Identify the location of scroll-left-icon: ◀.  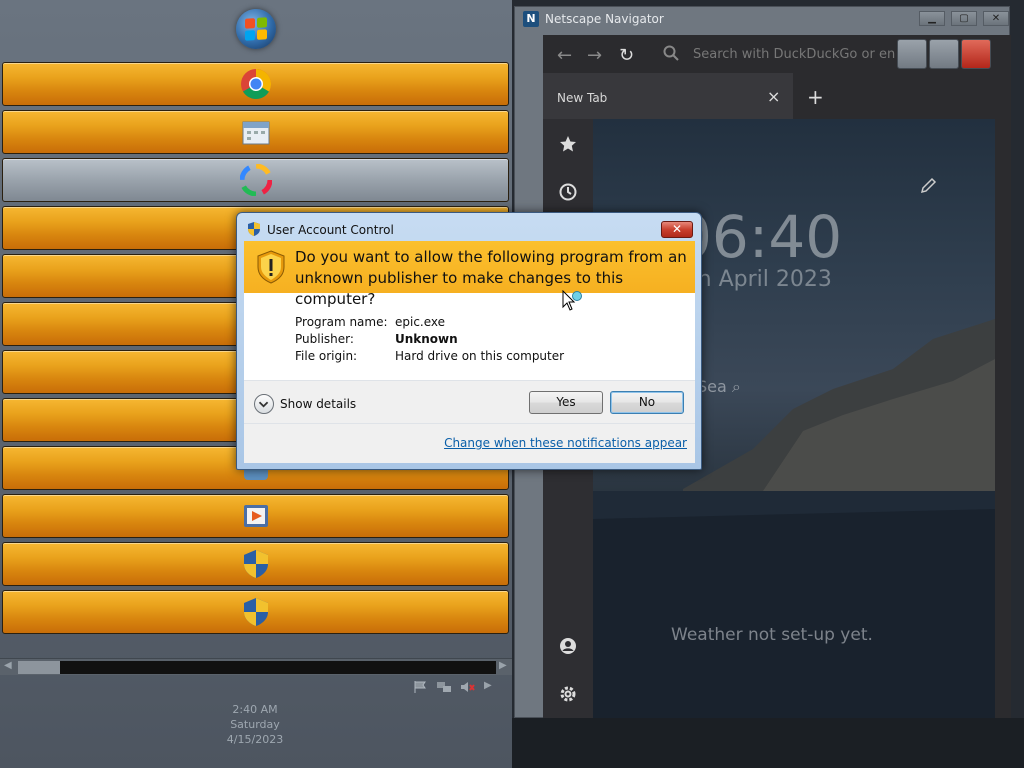
(8, 665).